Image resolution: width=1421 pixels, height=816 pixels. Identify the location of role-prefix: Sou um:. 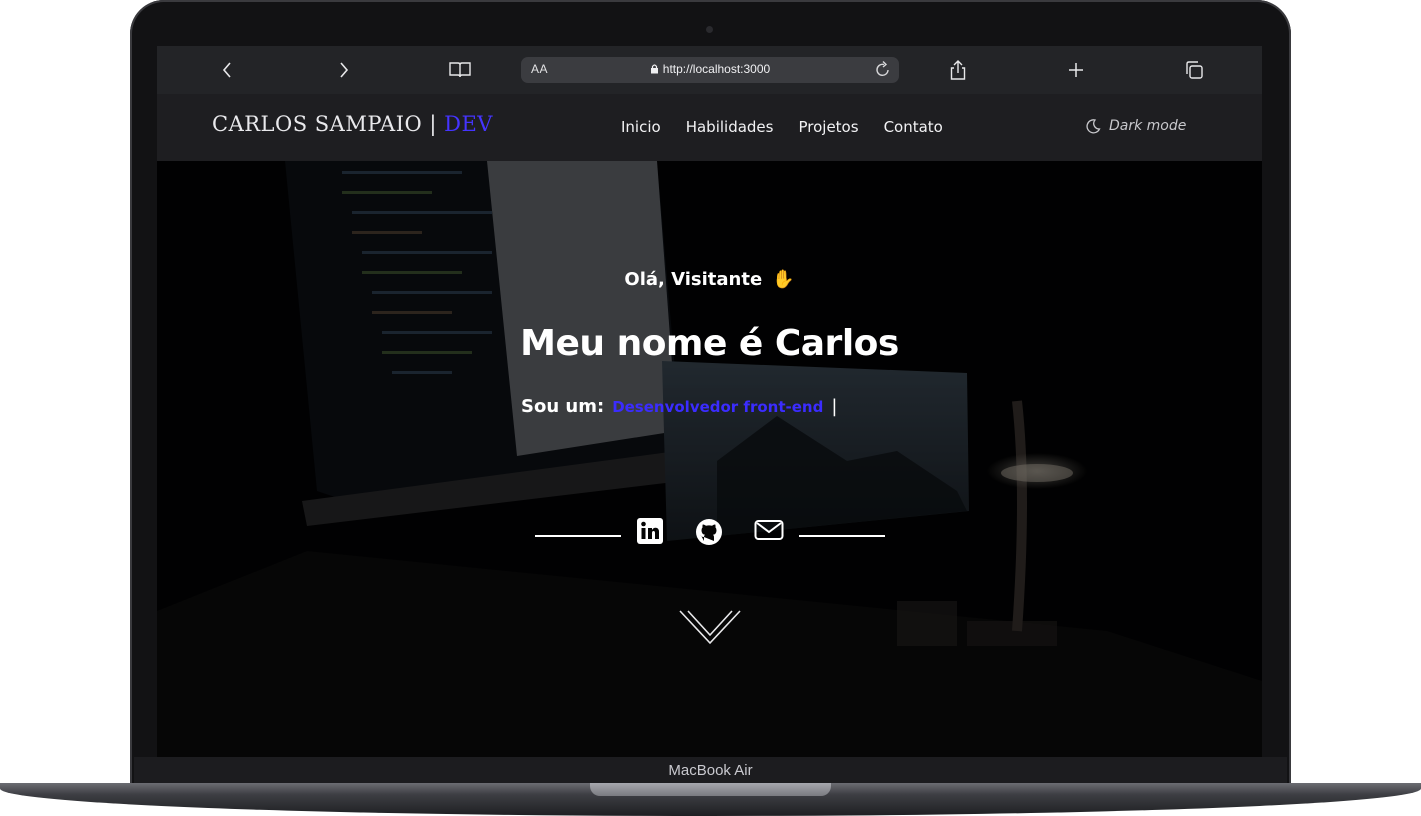
(563, 406).